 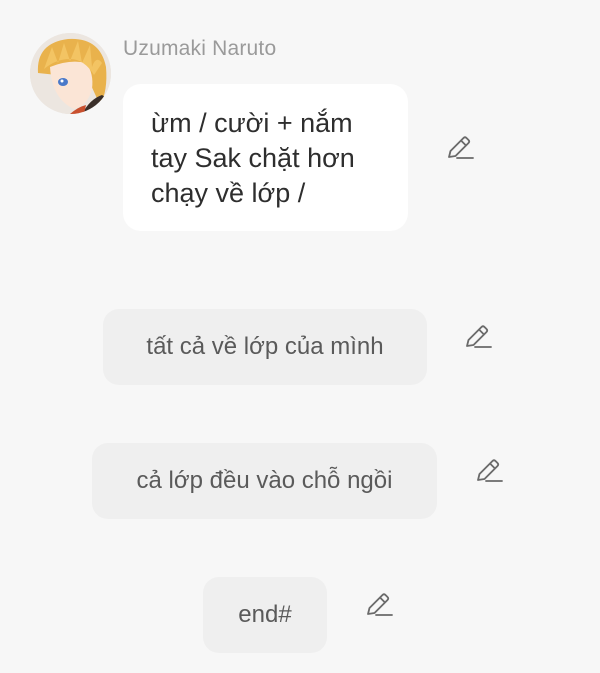 I want to click on narration-bubble: tất cả về lớp của mình, so click(x=265, y=347).